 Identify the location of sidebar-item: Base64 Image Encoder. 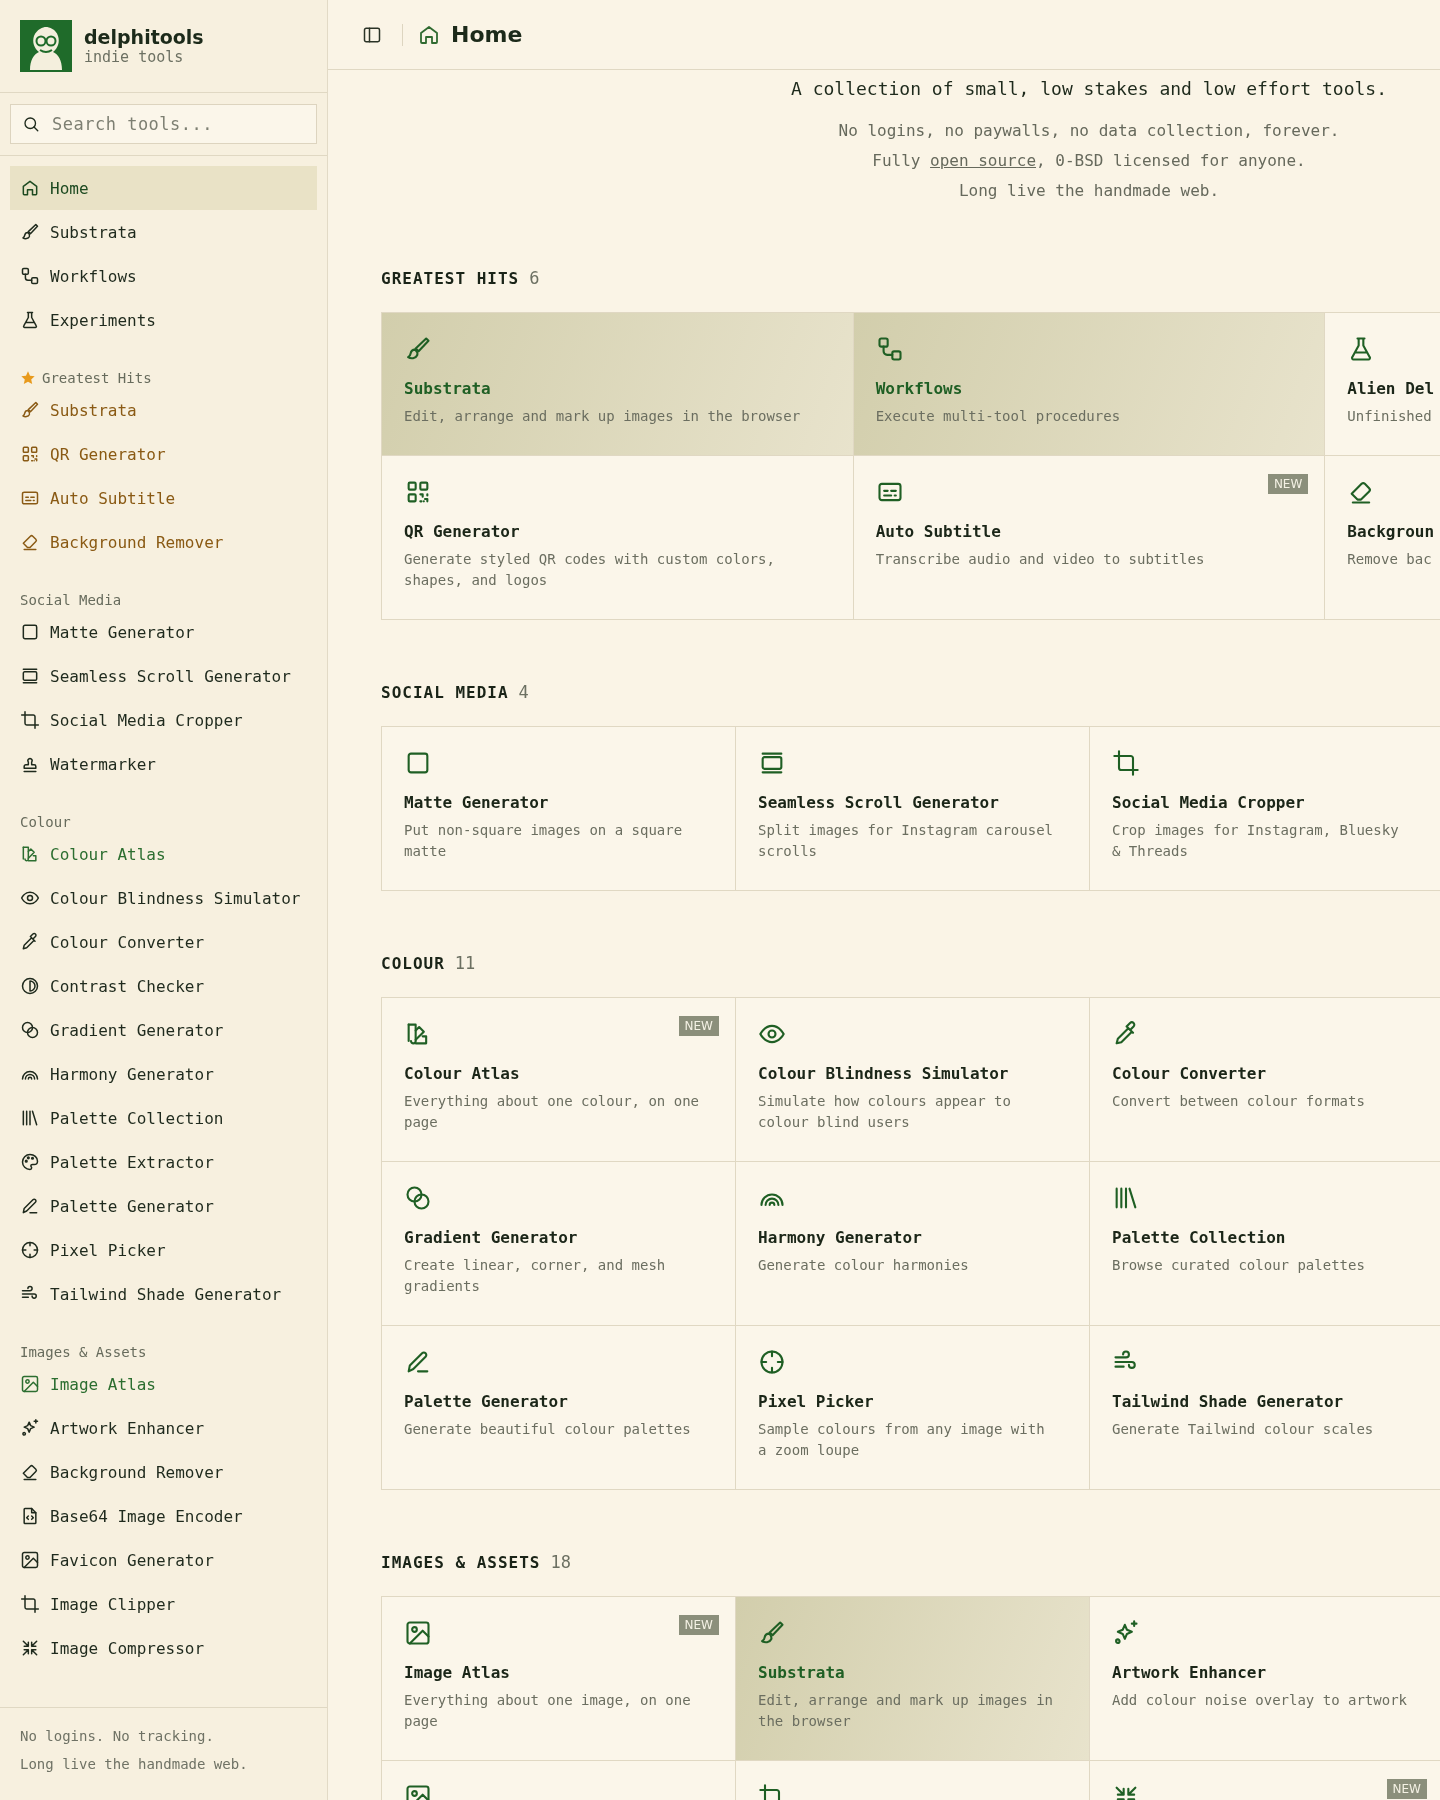
(163, 1516).